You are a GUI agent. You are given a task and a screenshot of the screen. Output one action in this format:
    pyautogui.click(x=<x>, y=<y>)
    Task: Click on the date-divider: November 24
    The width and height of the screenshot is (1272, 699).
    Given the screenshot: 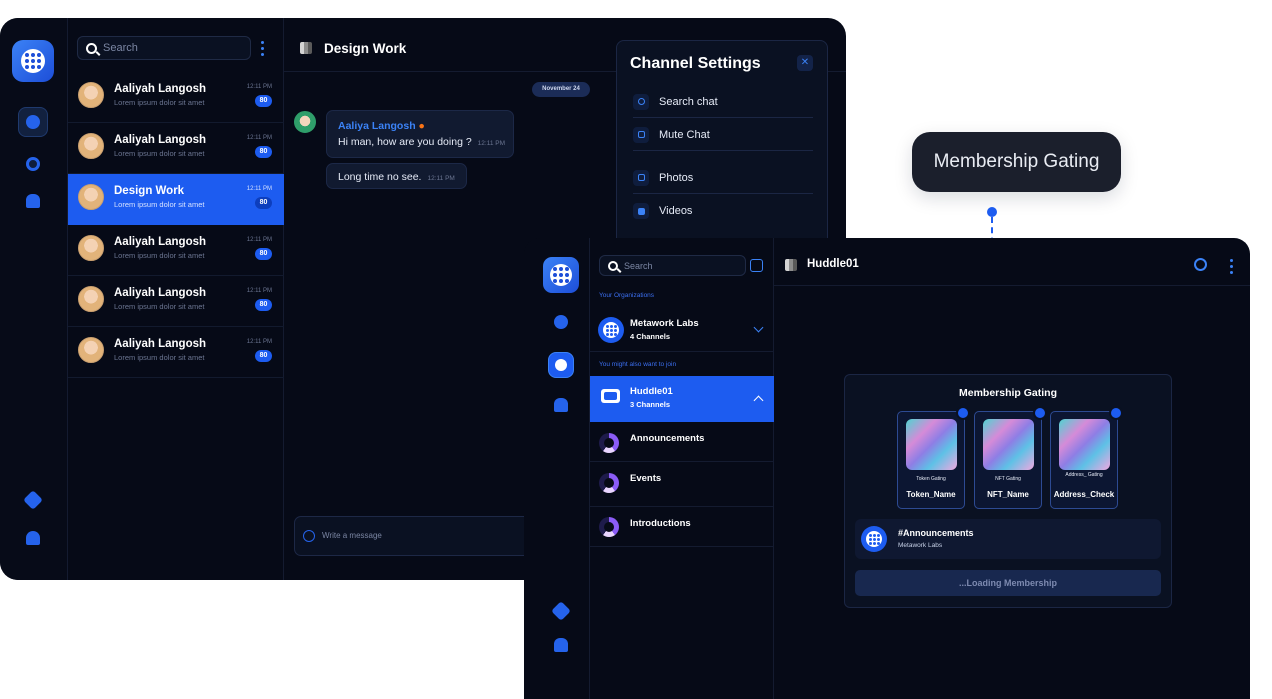 What is the action you would take?
    pyautogui.click(x=561, y=89)
    